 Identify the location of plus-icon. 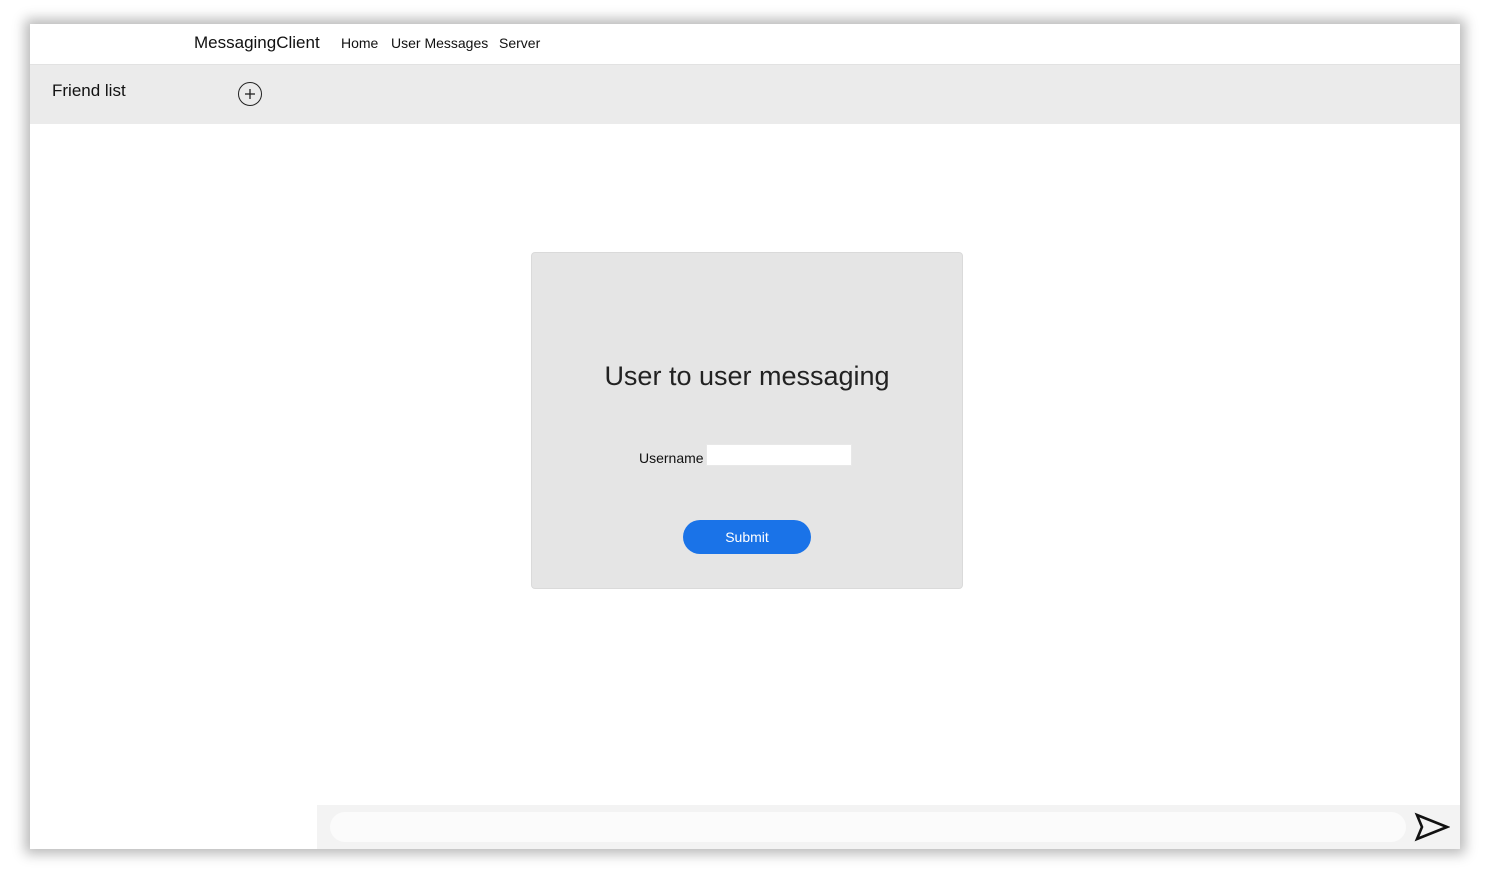
(250, 94).